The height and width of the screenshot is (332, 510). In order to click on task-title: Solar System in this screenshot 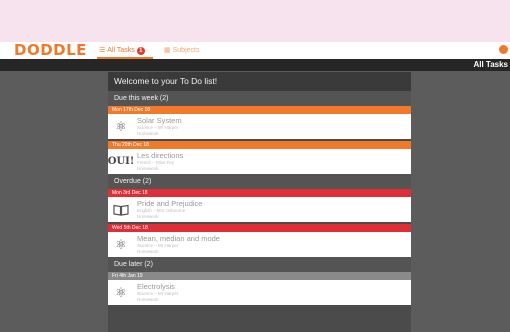, I will do `click(159, 120)`.